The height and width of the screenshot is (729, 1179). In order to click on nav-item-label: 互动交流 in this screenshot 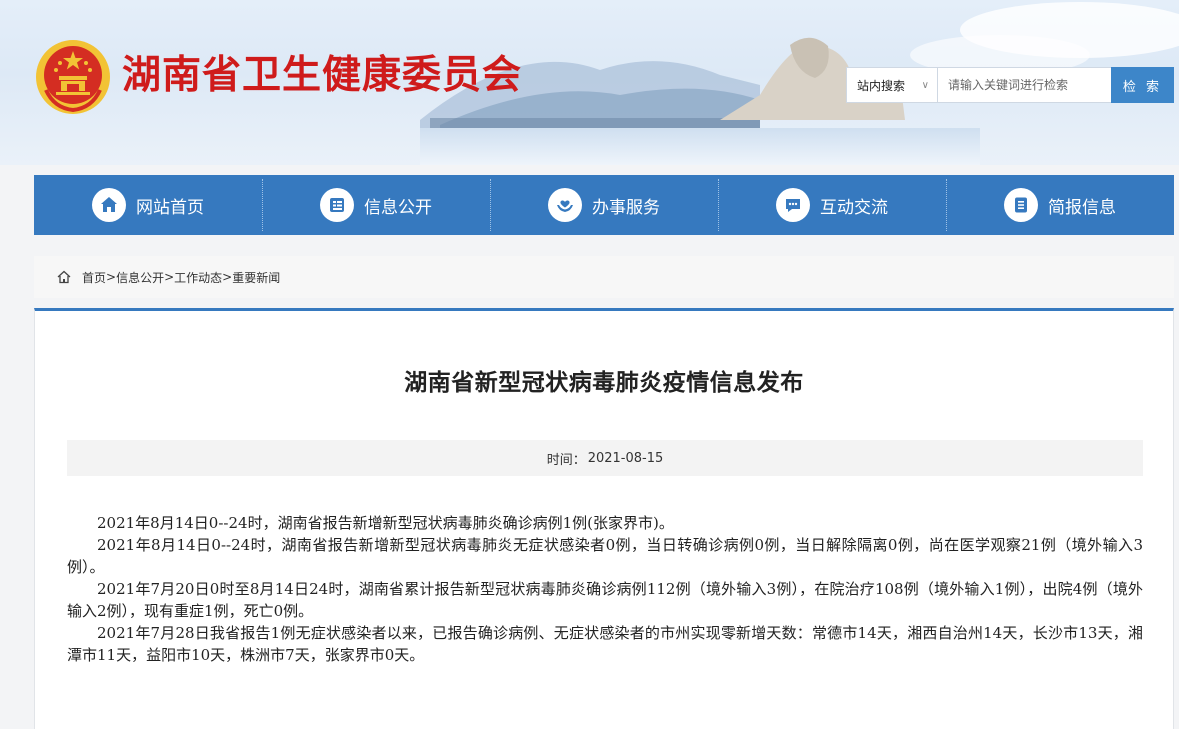, I will do `click(854, 207)`.